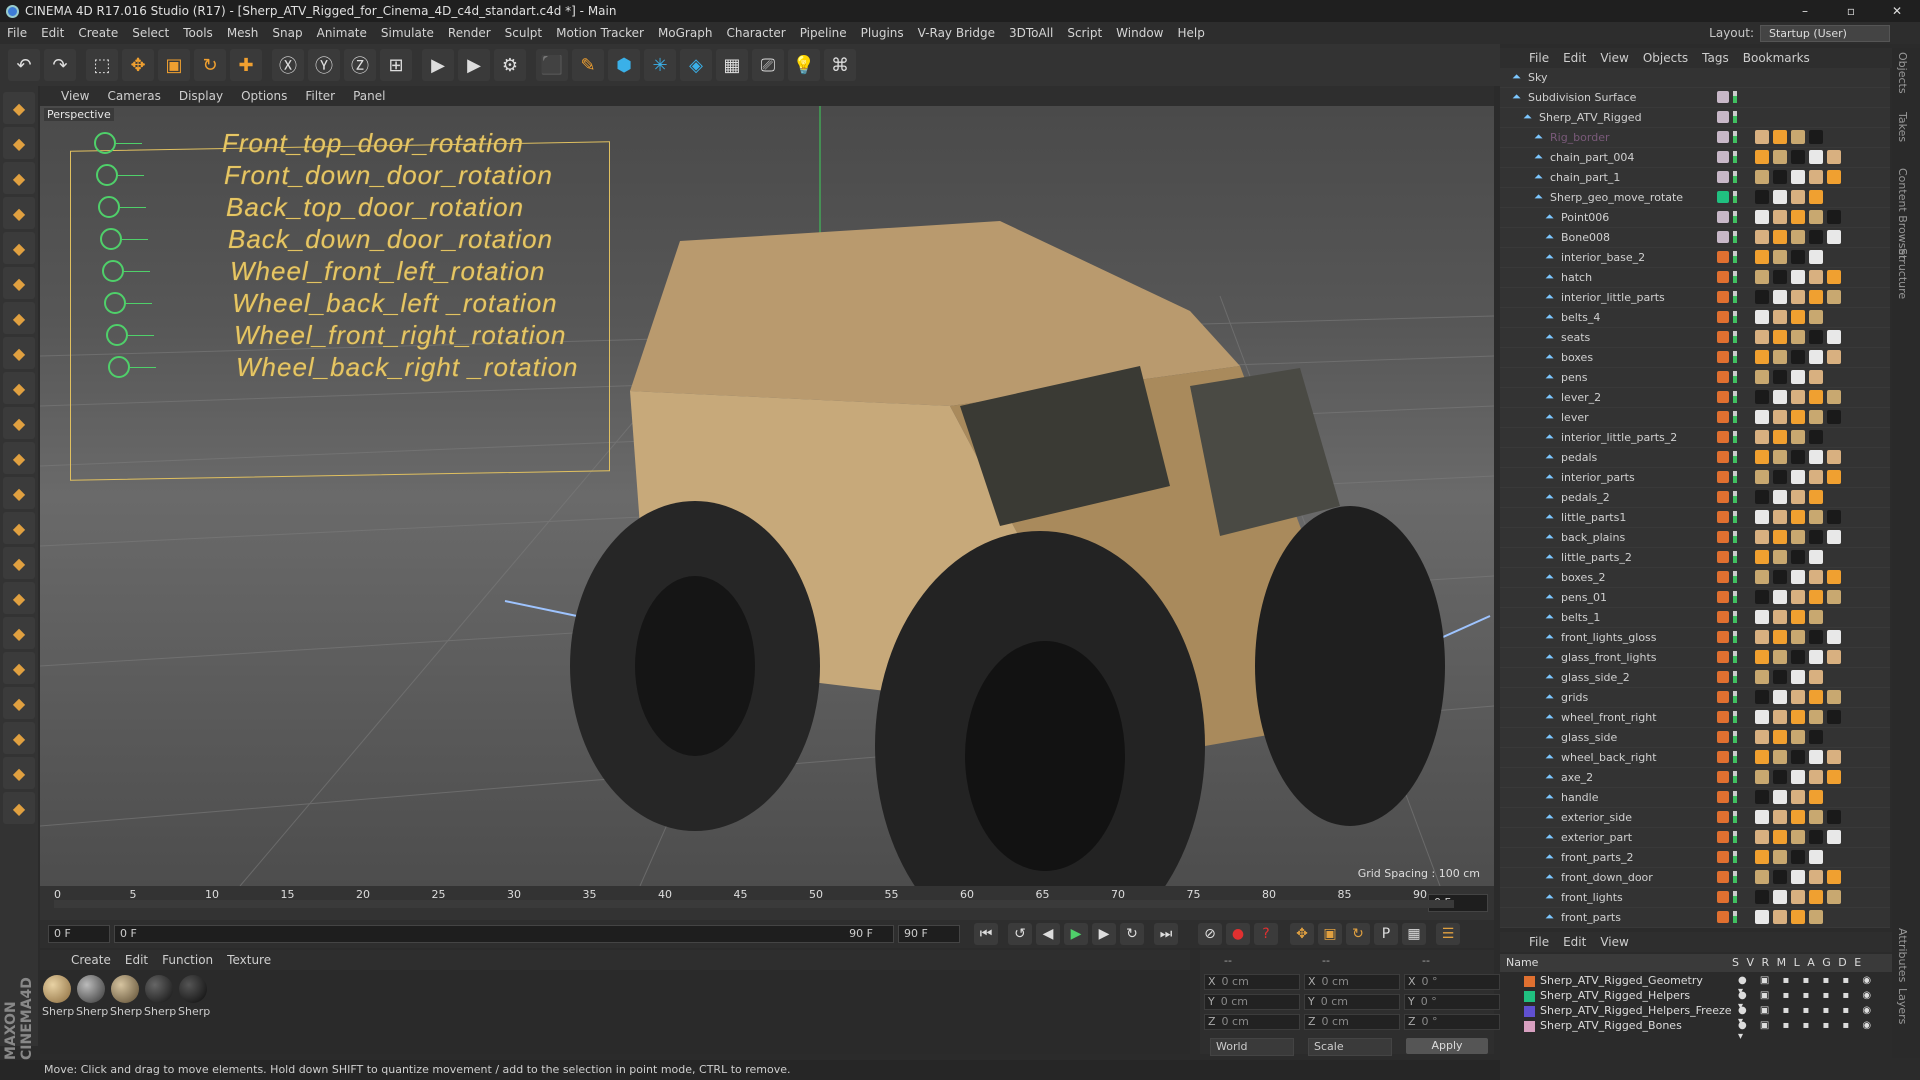 The height and width of the screenshot is (1080, 1920). I want to click on go-to-start-button: ⏮, so click(986, 934).